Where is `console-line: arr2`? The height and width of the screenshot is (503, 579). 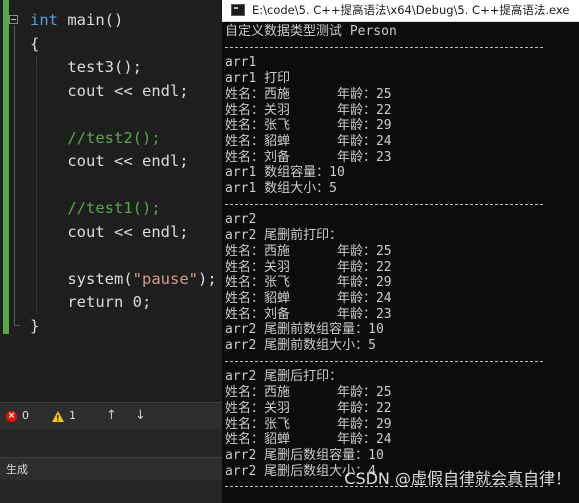
console-line: arr2 is located at coordinates (241, 220).